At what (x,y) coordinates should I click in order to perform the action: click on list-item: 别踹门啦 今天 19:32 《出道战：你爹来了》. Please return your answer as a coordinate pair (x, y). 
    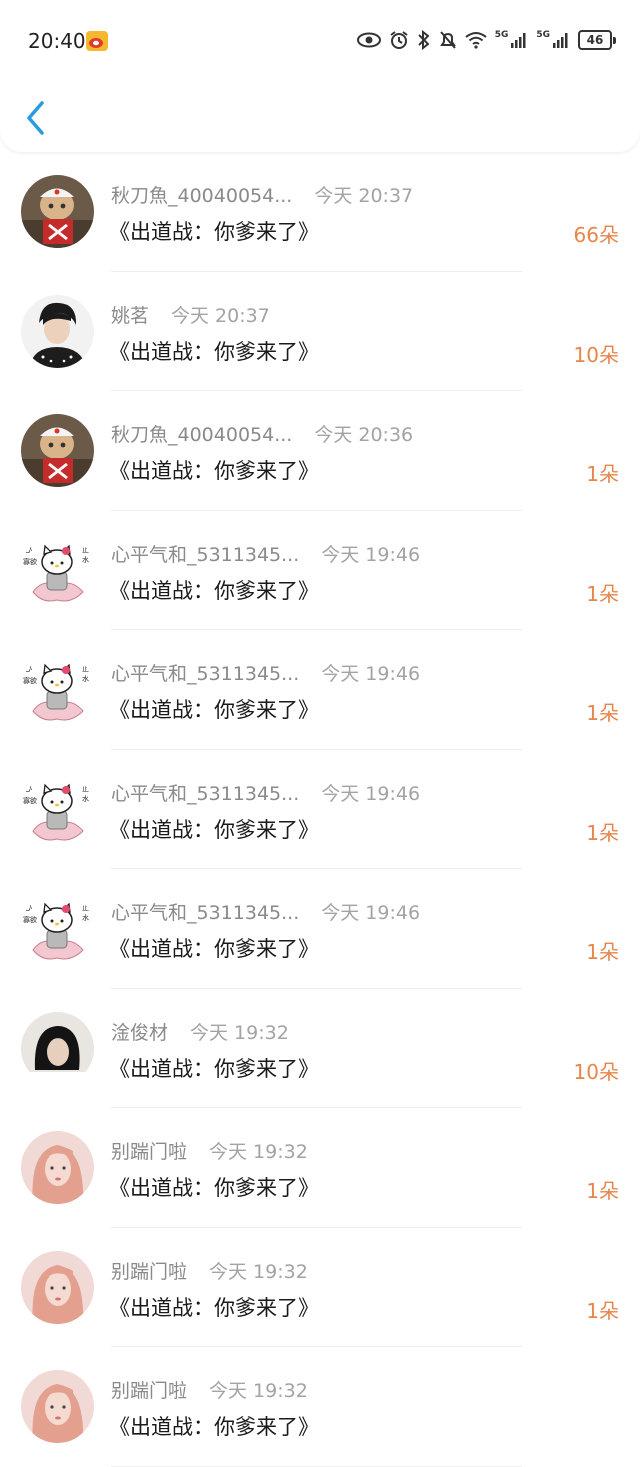
    Looking at the image, I should click on (320, 1407).